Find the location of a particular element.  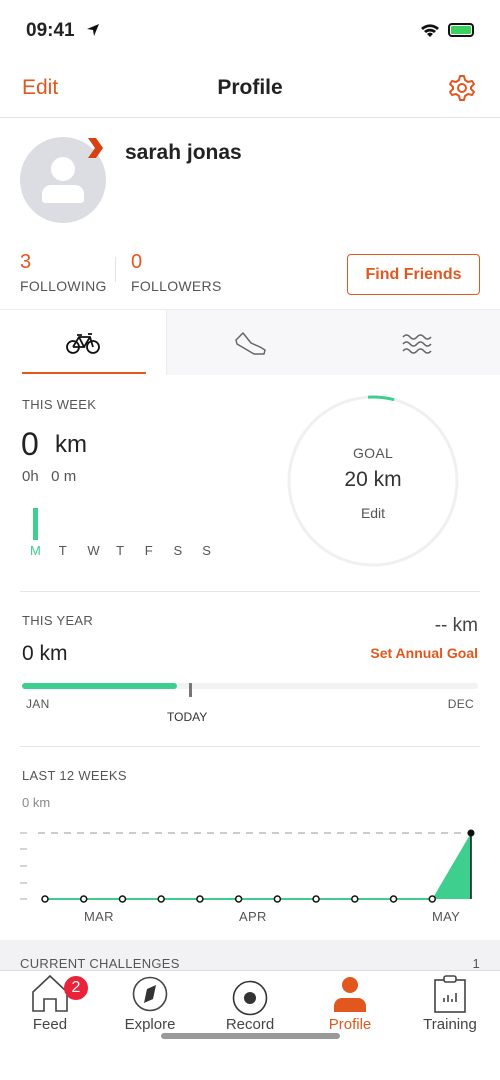

athlete-name: sarah jonas is located at coordinates (183, 152).